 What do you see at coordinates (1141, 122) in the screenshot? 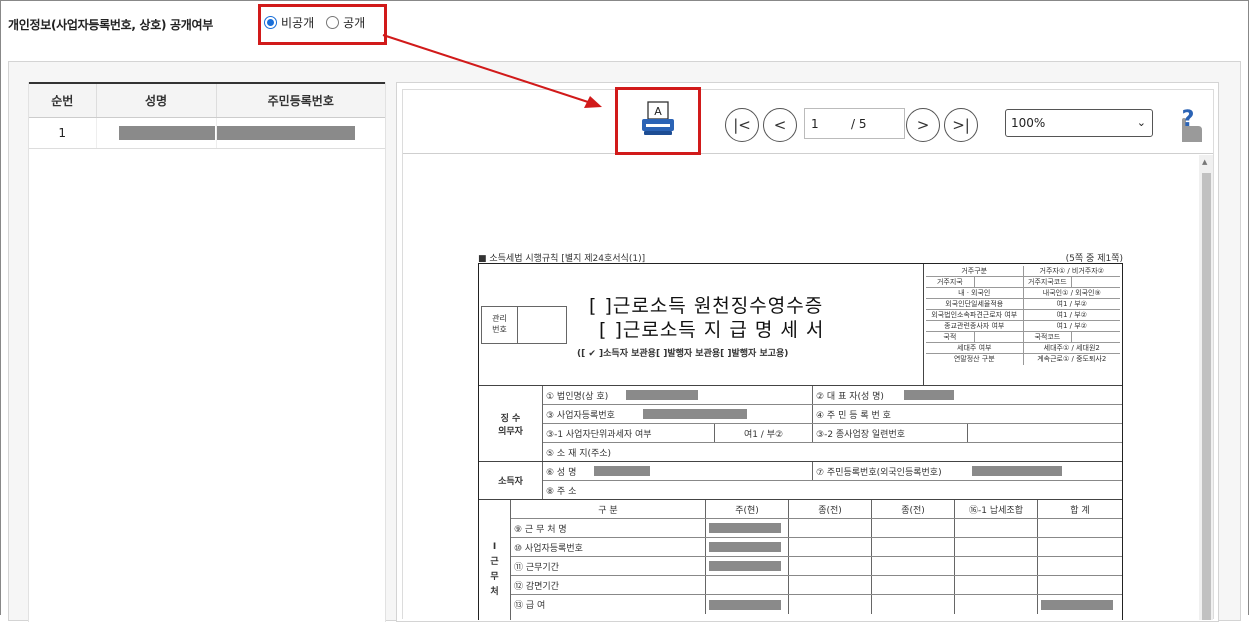
I see `chevron-down-icon: ⌄` at bounding box center [1141, 122].